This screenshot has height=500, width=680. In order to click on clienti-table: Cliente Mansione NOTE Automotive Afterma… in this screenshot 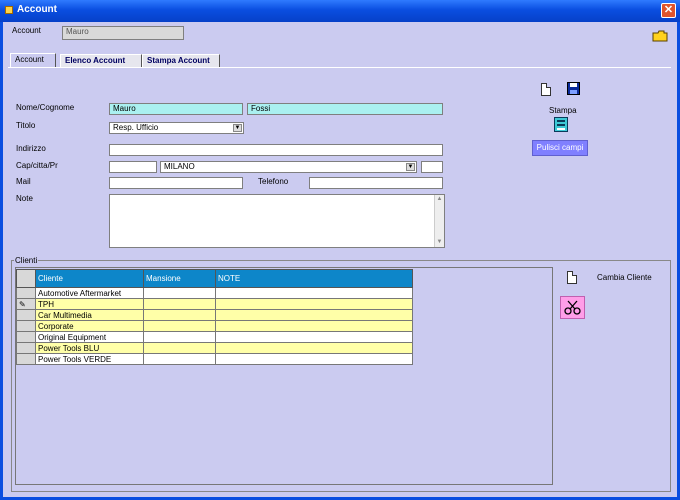, I will do `click(214, 317)`.